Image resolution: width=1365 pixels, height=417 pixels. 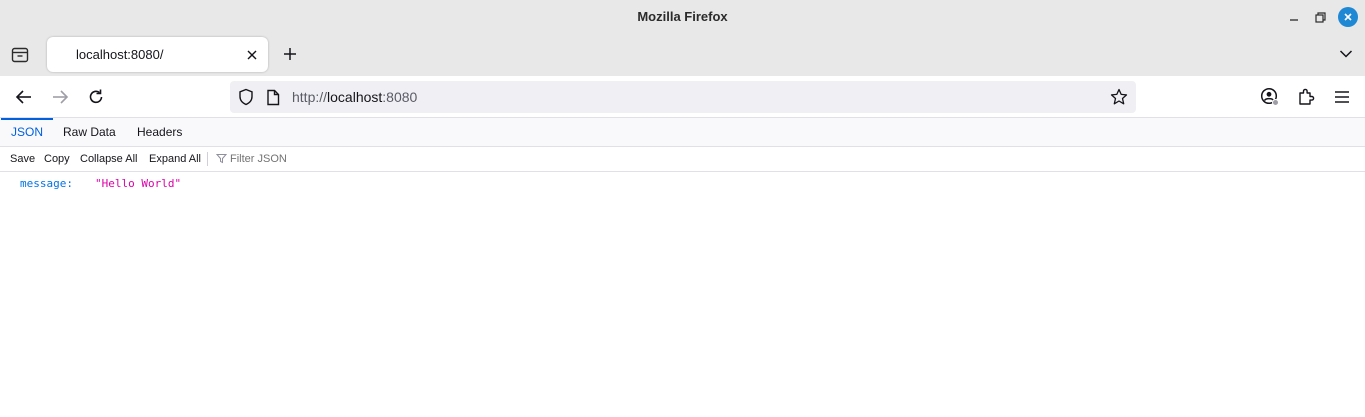 I want to click on tab-raw-data: Raw Data, so click(x=89, y=132).